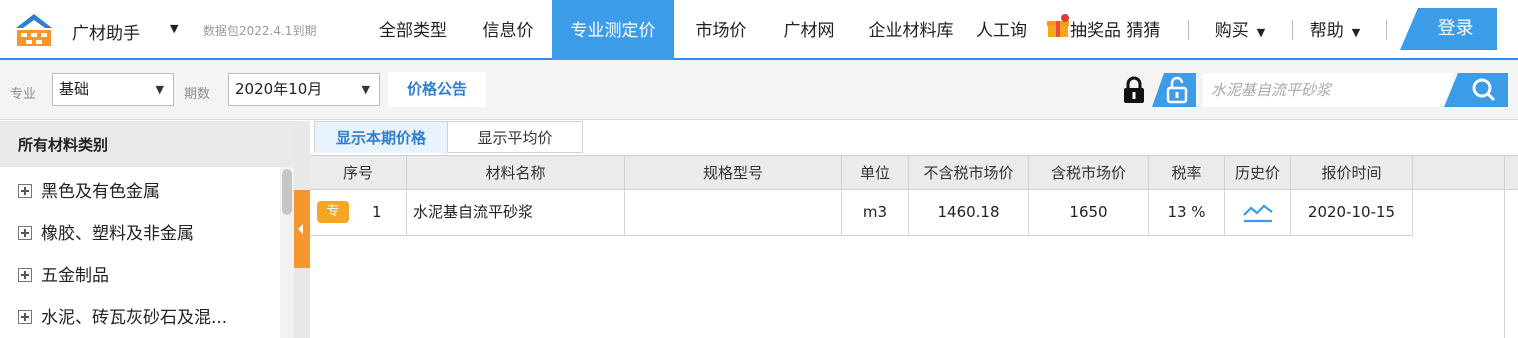 The image size is (1518, 338). What do you see at coordinates (413, 30) in the screenshot?
I see `nav-all-types: 全部类型` at bounding box center [413, 30].